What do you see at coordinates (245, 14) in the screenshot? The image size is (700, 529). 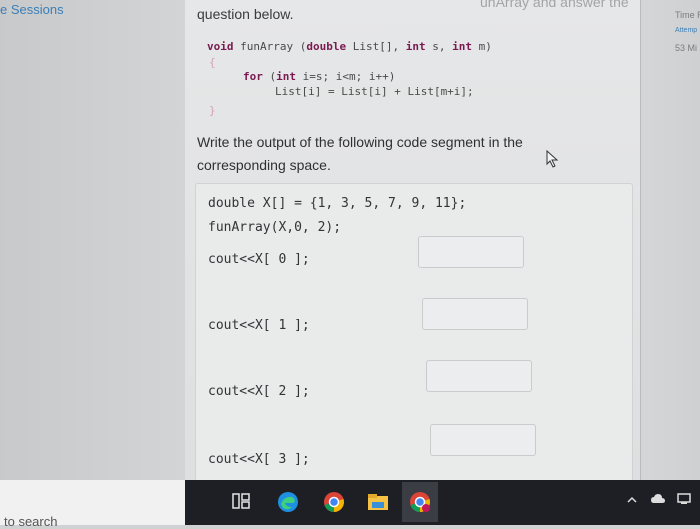 I see `question-intro: question below.` at bounding box center [245, 14].